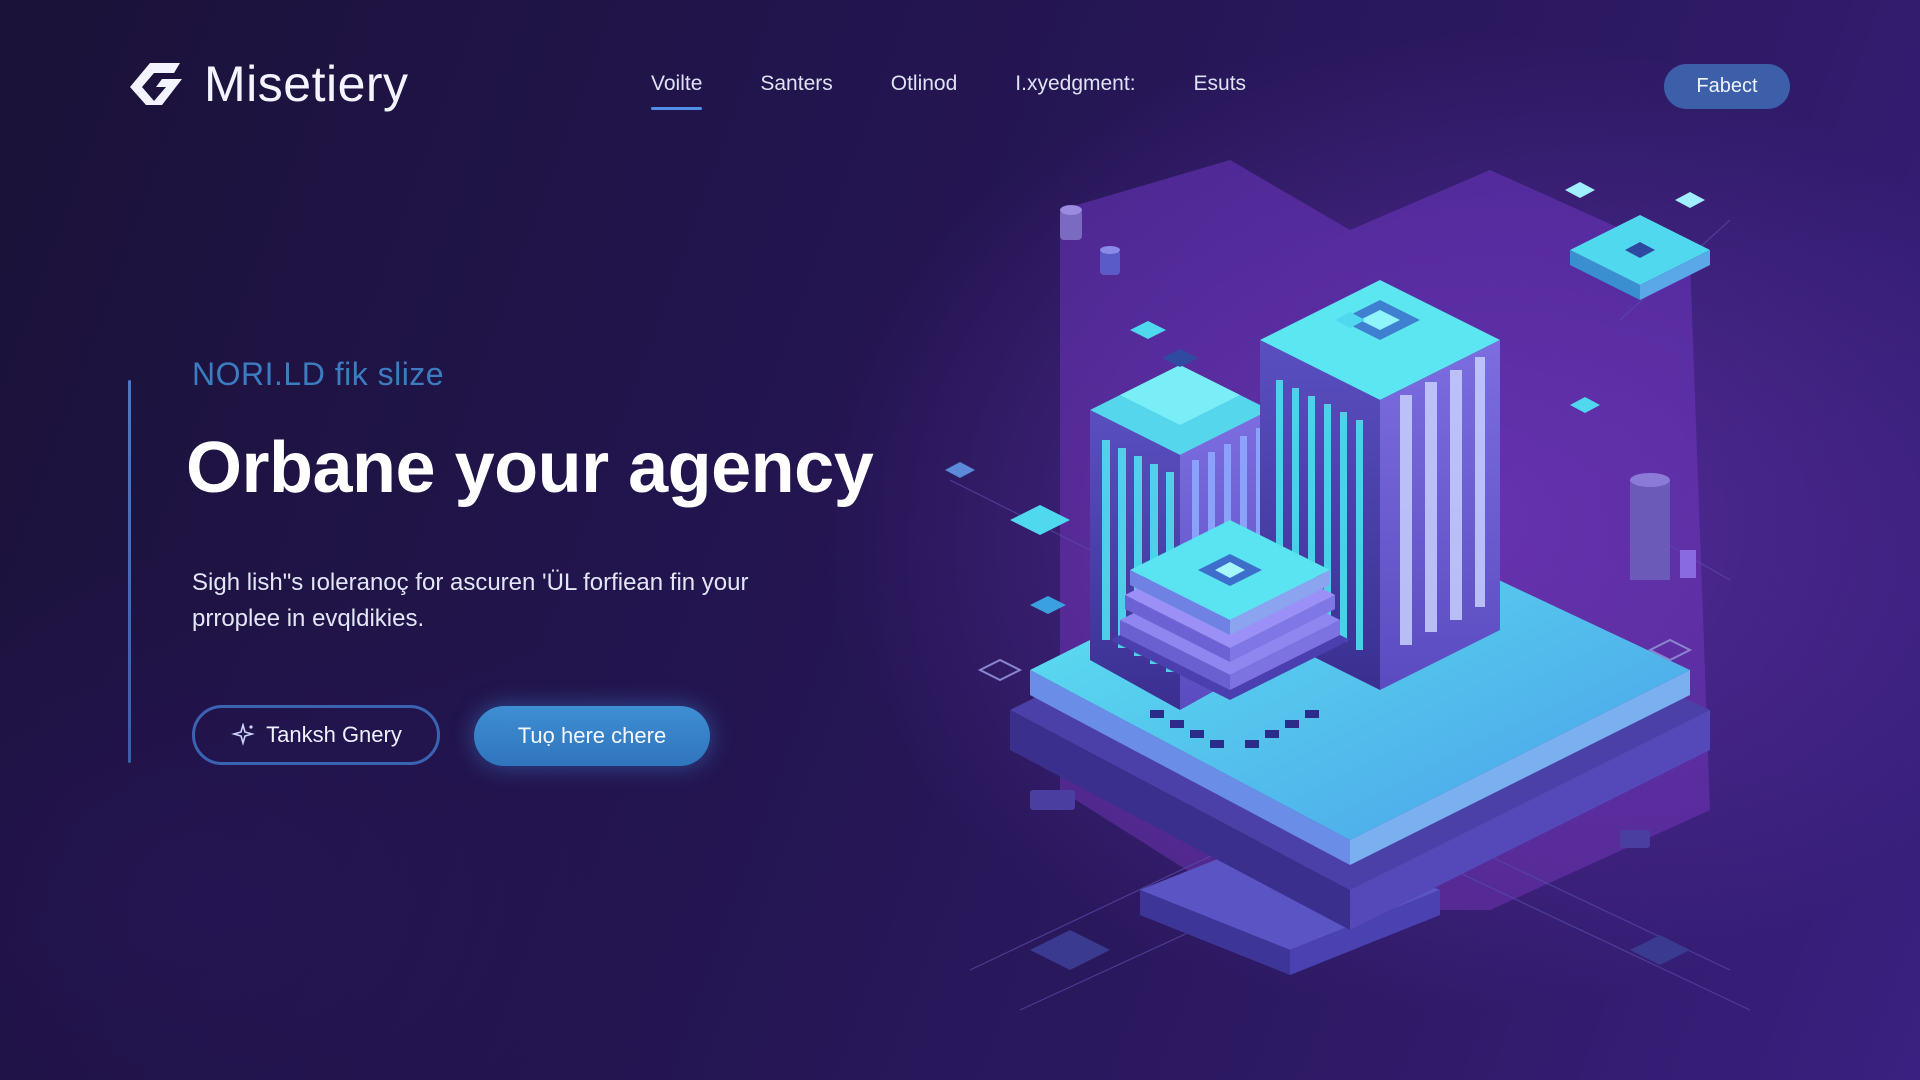 This screenshot has height=1080, width=1920. Describe the element at coordinates (924, 84) in the screenshot. I see `nav-item-otlinod: Otlinod` at that location.